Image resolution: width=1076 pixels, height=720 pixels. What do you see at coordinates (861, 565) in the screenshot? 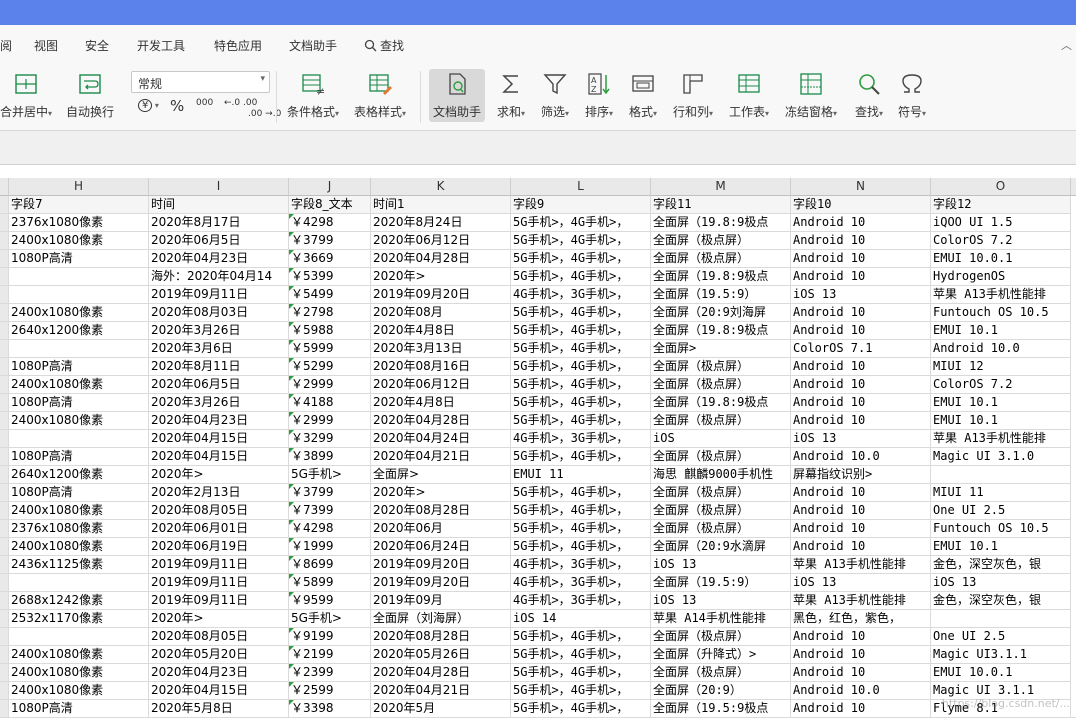
I see `table-cell: 苹果 A13手机性能排` at bounding box center [861, 565].